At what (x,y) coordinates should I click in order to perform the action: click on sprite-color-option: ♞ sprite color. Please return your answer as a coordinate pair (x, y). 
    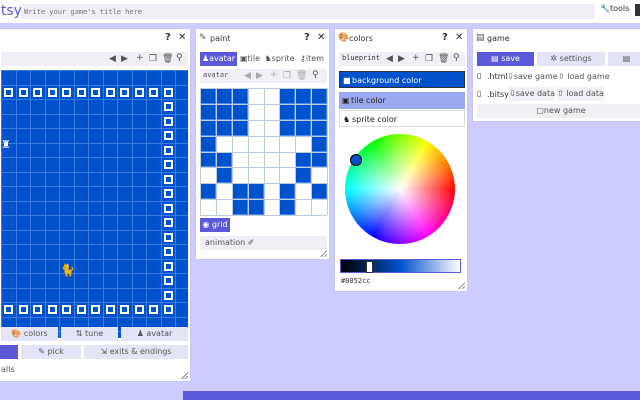
    Looking at the image, I should click on (402, 118).